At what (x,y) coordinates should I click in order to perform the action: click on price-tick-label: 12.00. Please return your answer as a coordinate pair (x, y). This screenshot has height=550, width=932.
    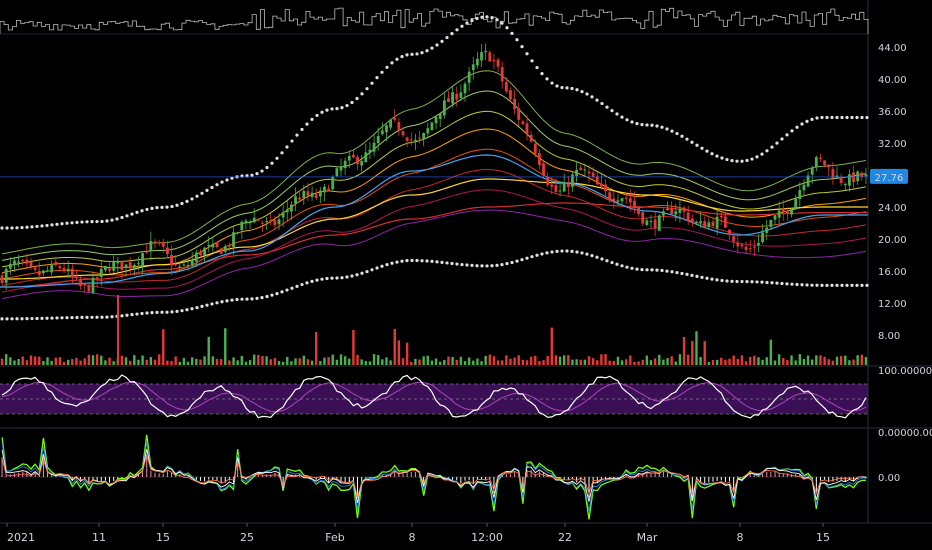
    Looking at the image, I should click on (892, 304).